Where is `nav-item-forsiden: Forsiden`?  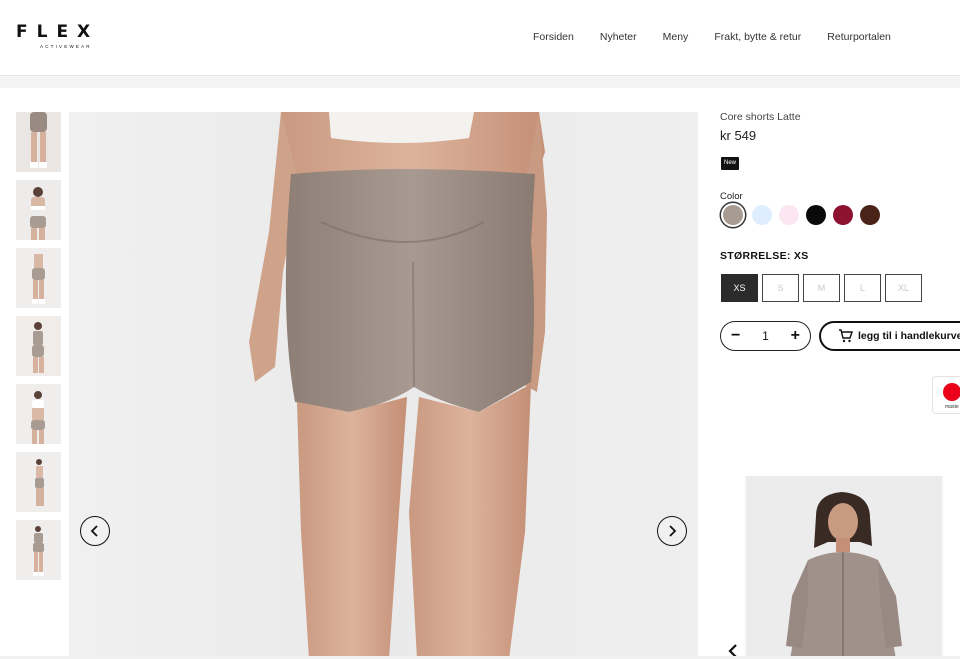 nav-item-forsiden: Forsiden is located at coordinates (553, 37).